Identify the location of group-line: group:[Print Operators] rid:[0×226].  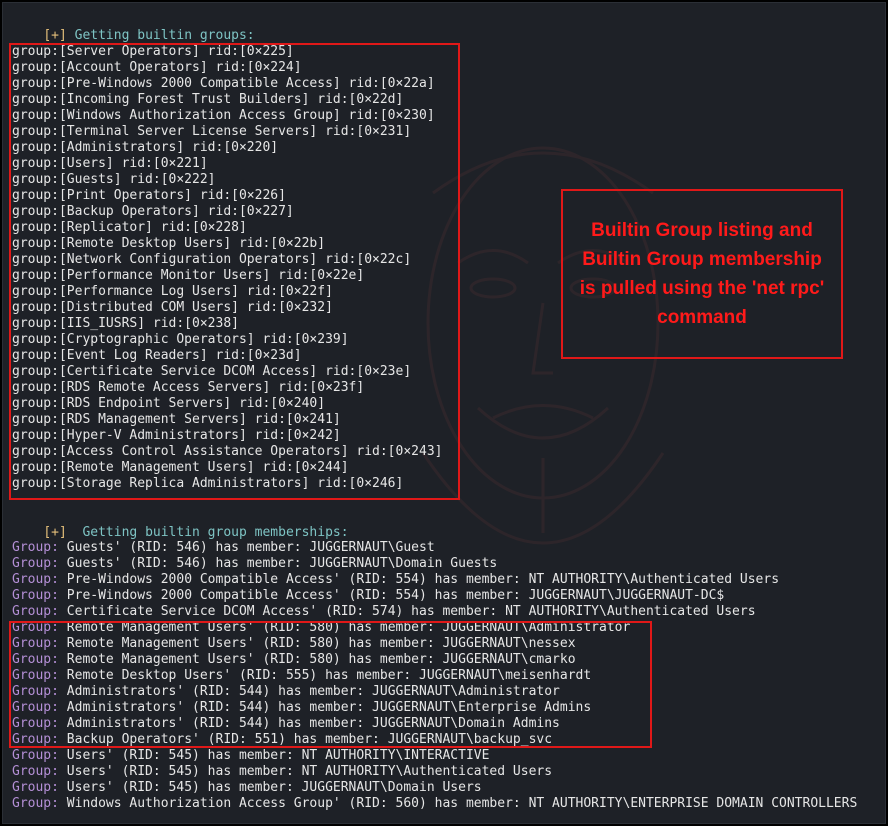
(149, 195).